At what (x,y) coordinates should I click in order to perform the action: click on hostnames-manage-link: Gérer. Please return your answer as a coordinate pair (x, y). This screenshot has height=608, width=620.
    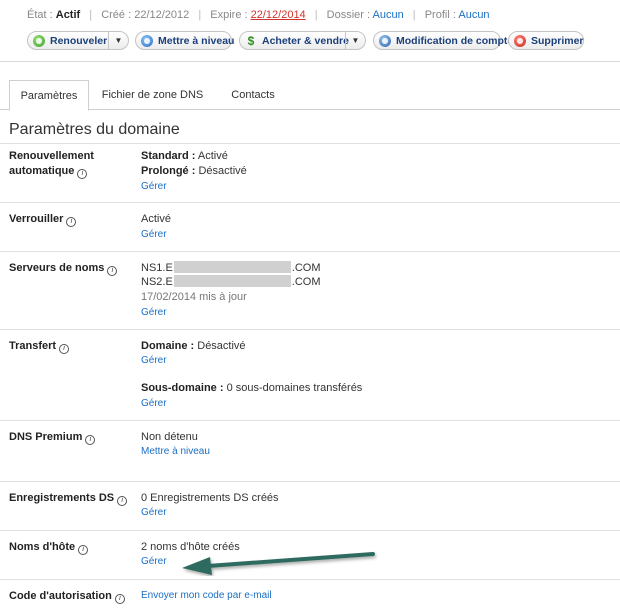
    Looking at the image, I should click on (154, 561).